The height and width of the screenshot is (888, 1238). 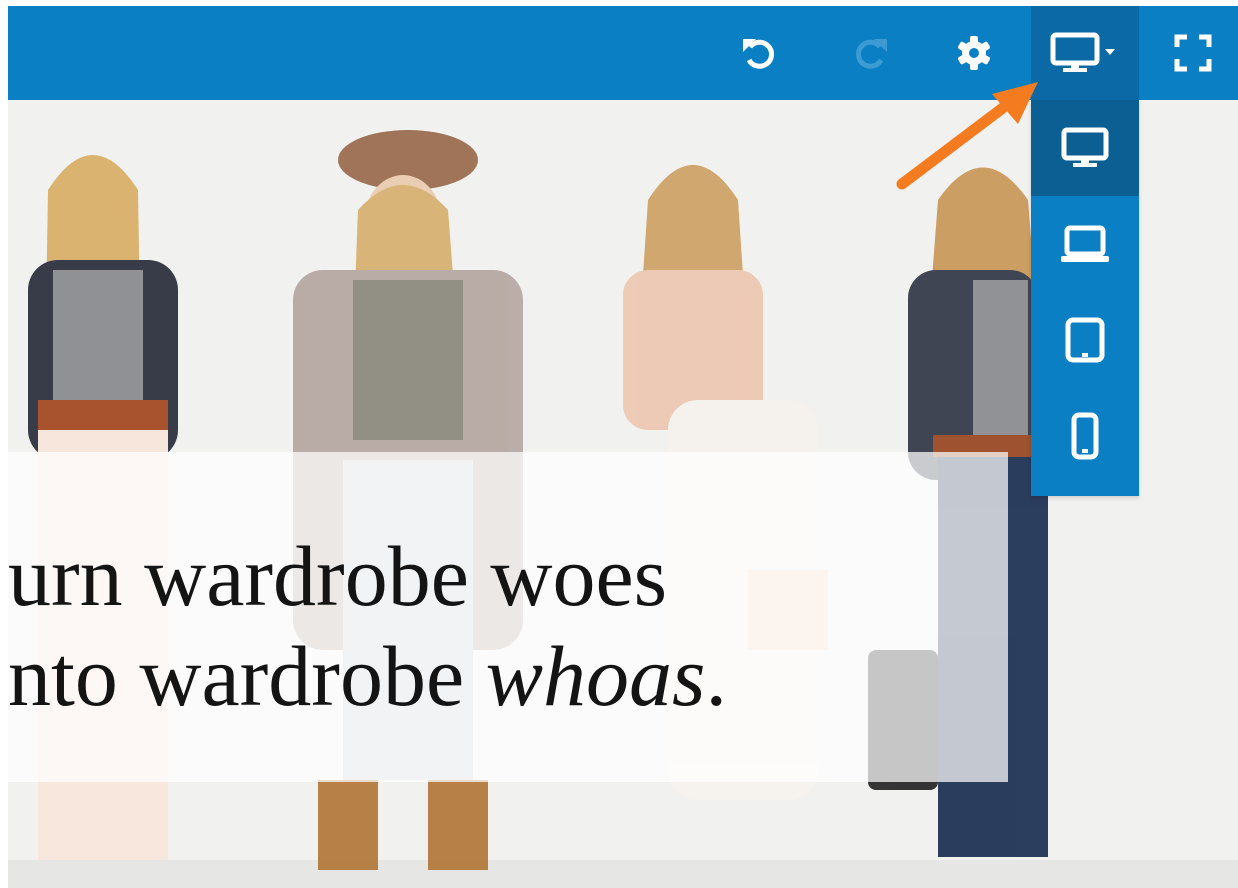 I want to click on redo-icon, so click(x=871, y=54).